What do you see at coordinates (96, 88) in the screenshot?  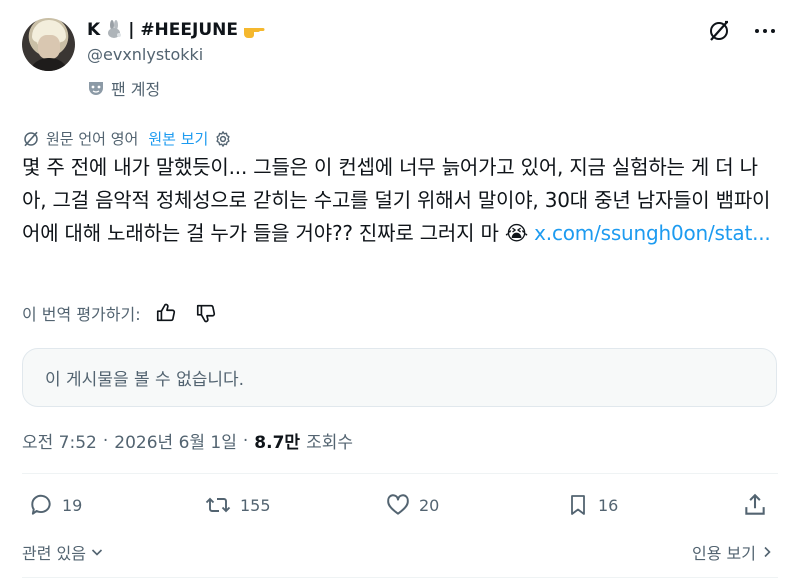 I see `mask-icon` at bounding box center [96, 88].